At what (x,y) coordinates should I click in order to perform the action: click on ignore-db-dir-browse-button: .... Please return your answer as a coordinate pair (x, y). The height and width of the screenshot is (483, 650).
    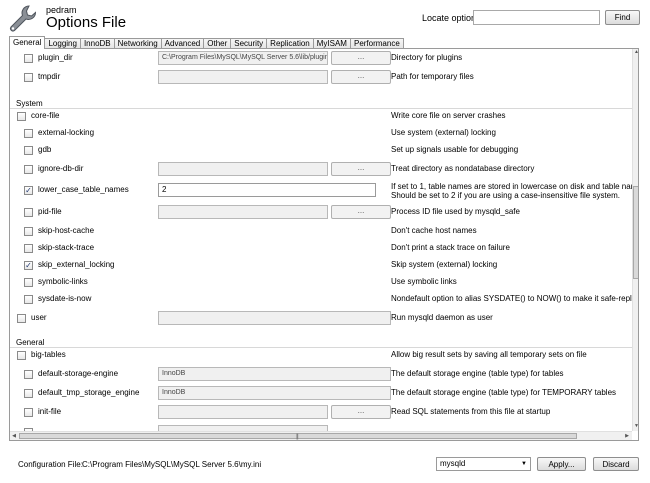
    Looking at the image, I should click on (361, 169).